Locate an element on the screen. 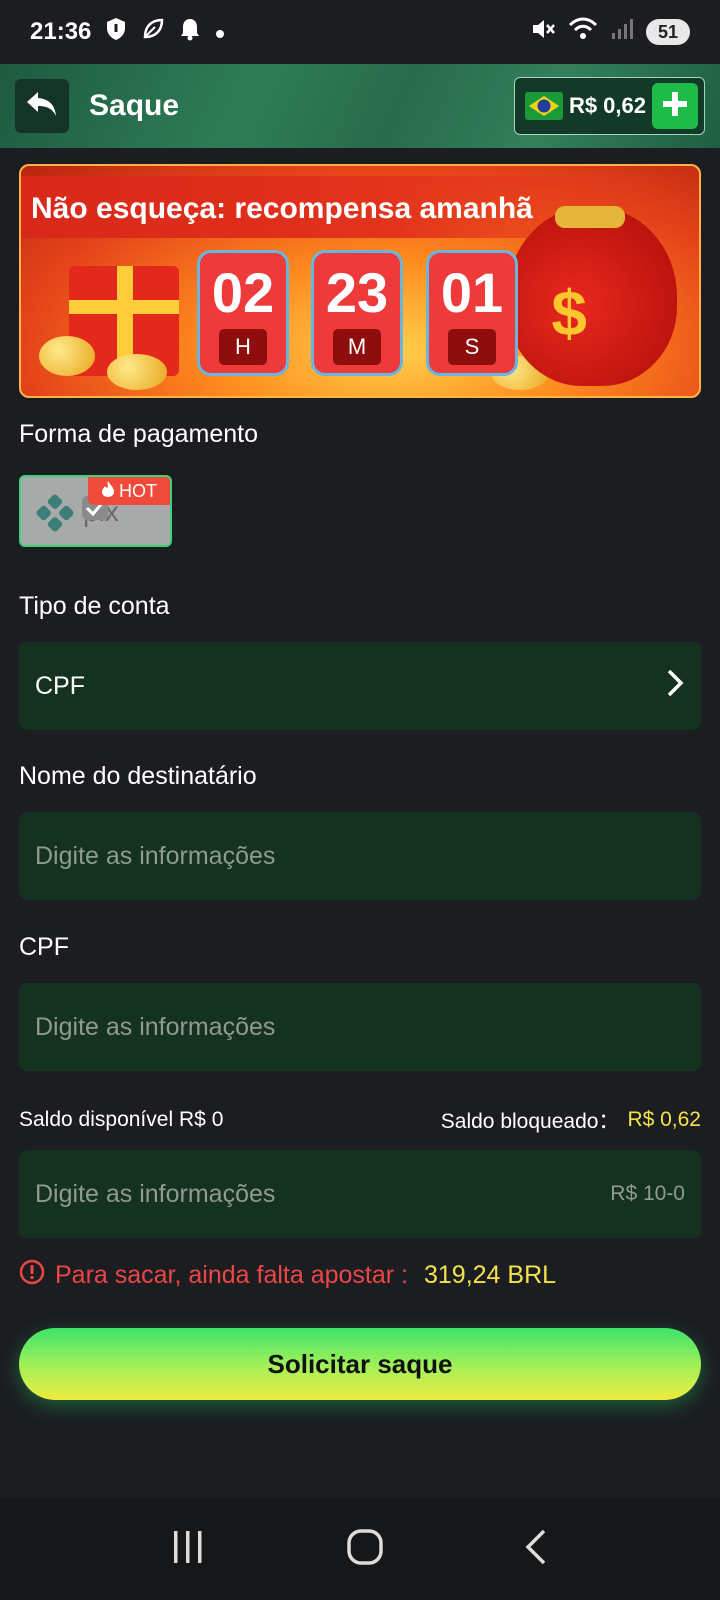 This screenshot has width=720, height=1600. hot-badge: HOT is located at coordinates (129, 491).